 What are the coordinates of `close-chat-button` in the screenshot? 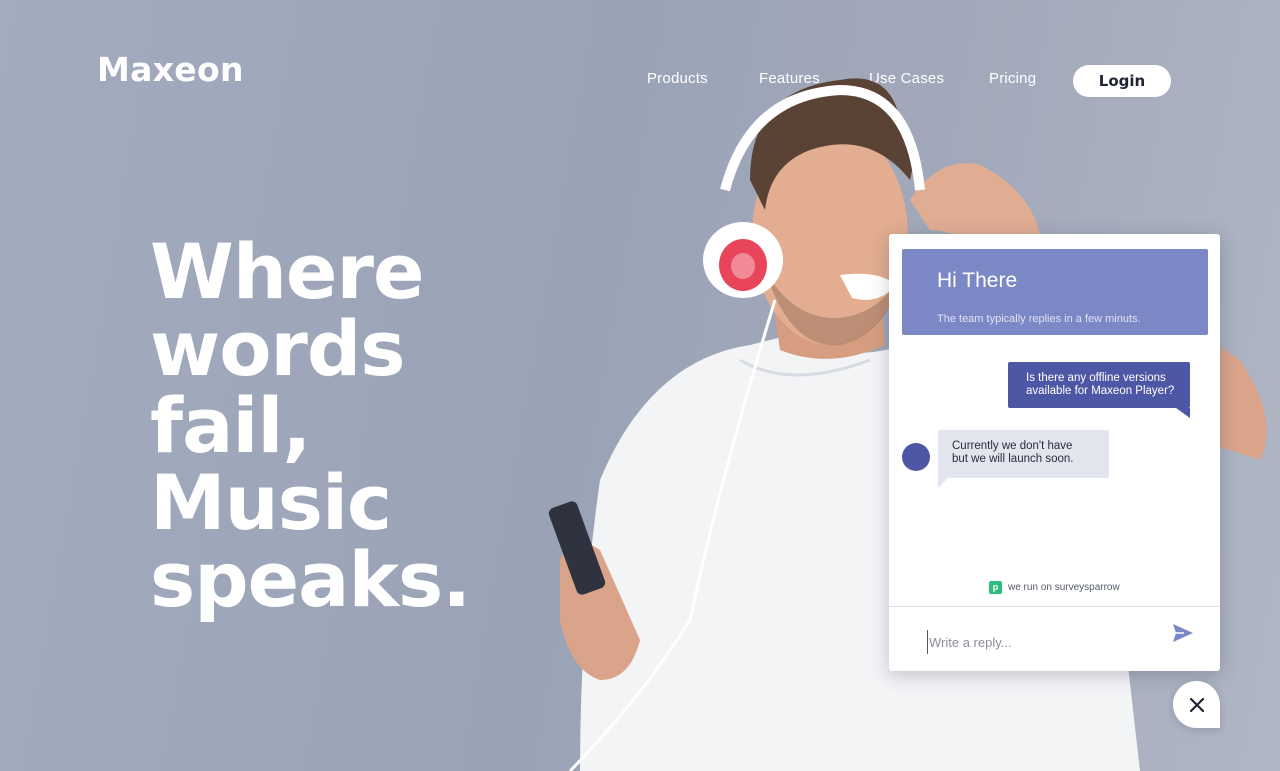 It's located at (1196, 704).